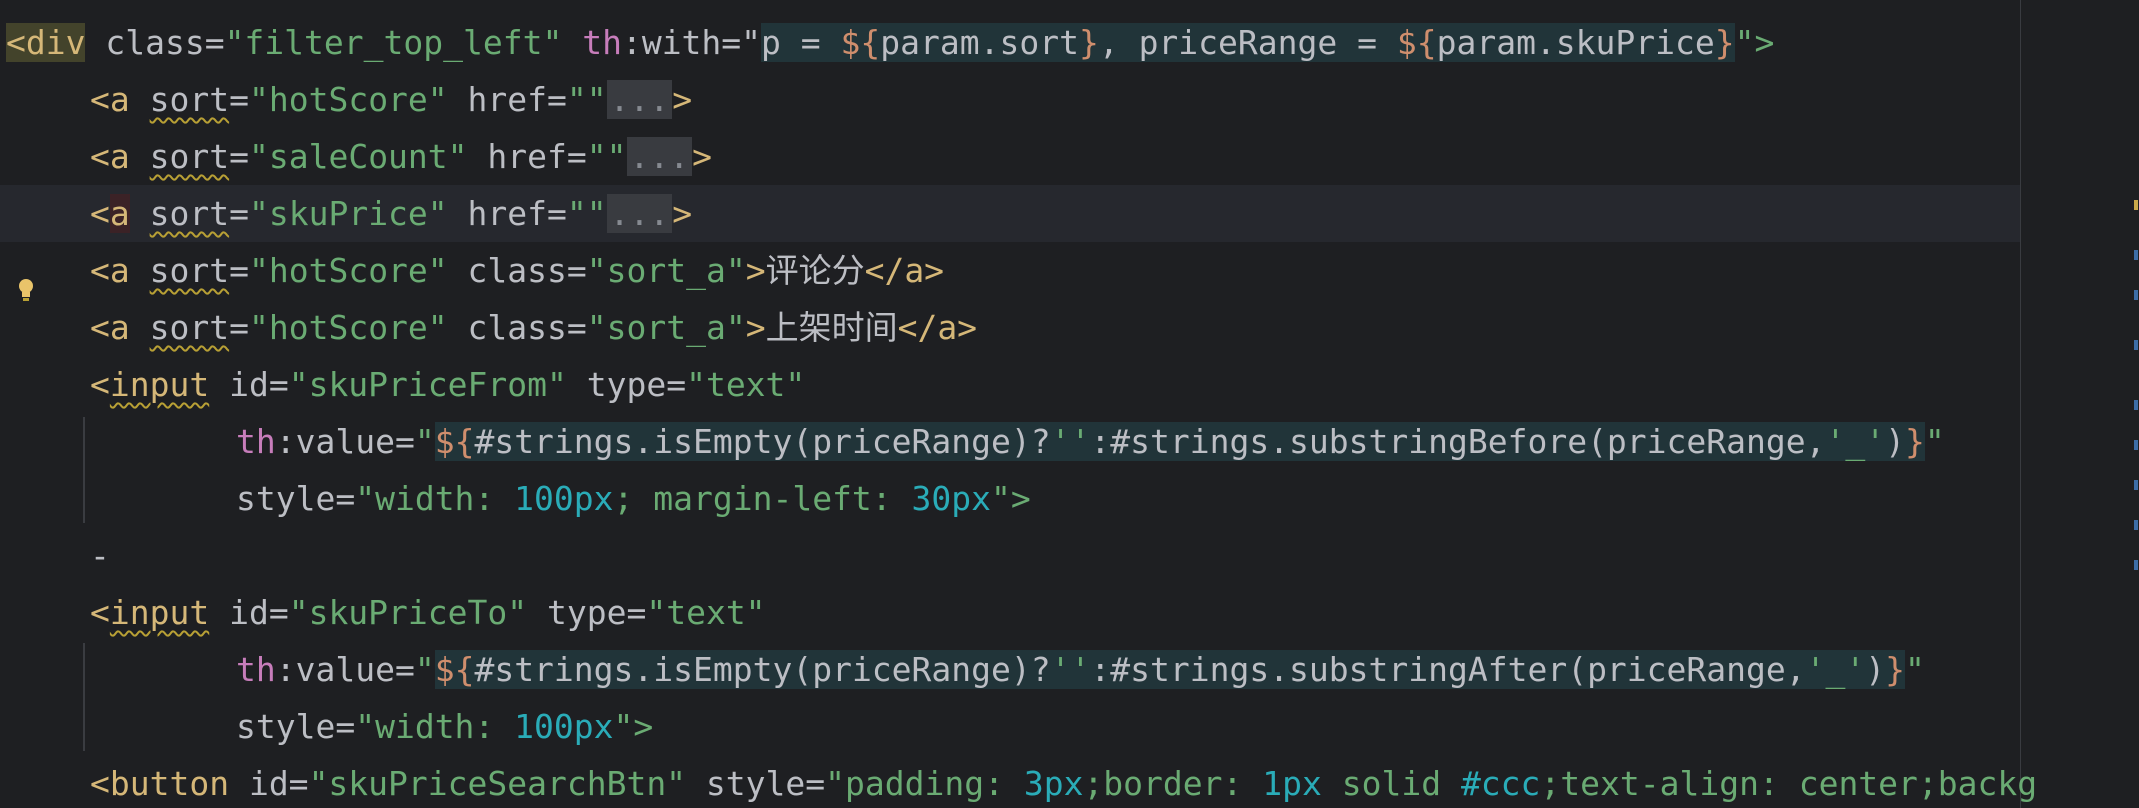 The height and width of the screenshot is (808, 2139). I want to click on token-string: "skuPriceSearchBtn", so click(497, 783).